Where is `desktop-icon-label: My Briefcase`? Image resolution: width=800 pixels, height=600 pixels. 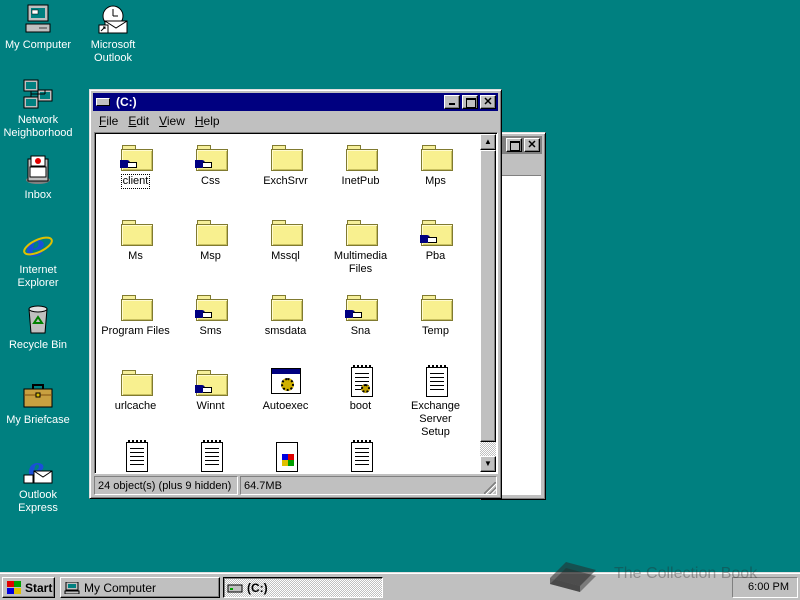 desktop-icon-label: My Briefcase is located at coordinates (38, 420).